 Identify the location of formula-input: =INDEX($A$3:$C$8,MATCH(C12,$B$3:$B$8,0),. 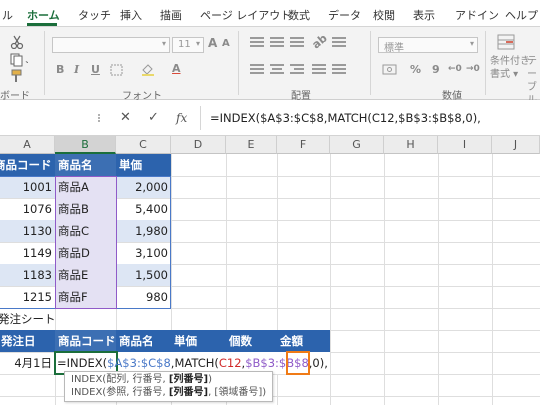
(345, 118).